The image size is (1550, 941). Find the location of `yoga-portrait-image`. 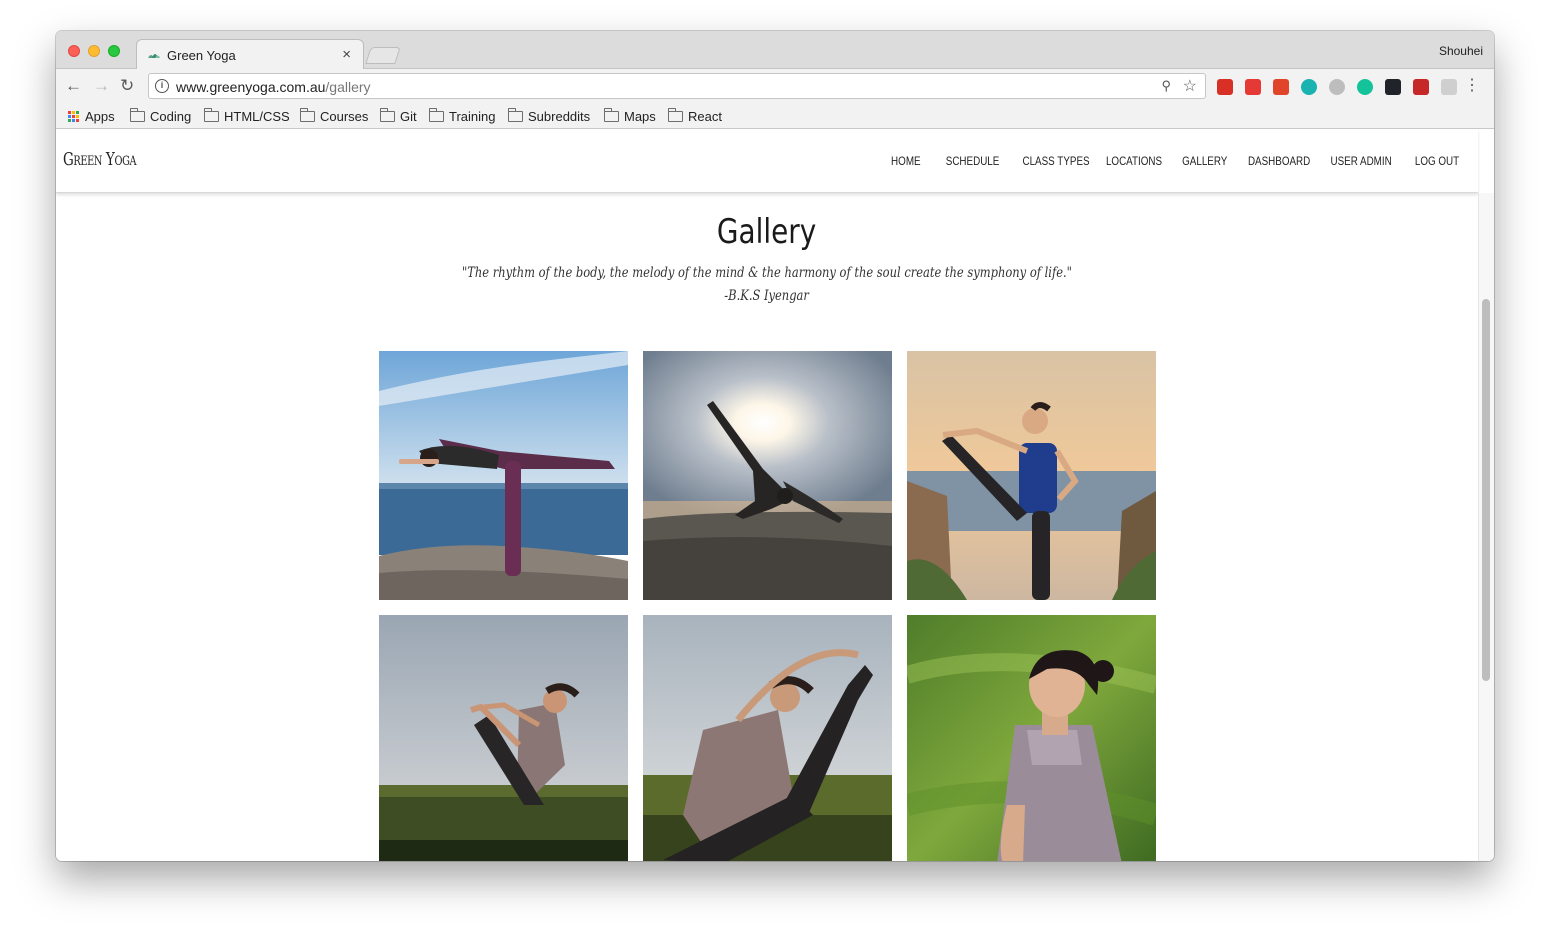

yoga-portrait-image is located at coordinates (1031, 738).